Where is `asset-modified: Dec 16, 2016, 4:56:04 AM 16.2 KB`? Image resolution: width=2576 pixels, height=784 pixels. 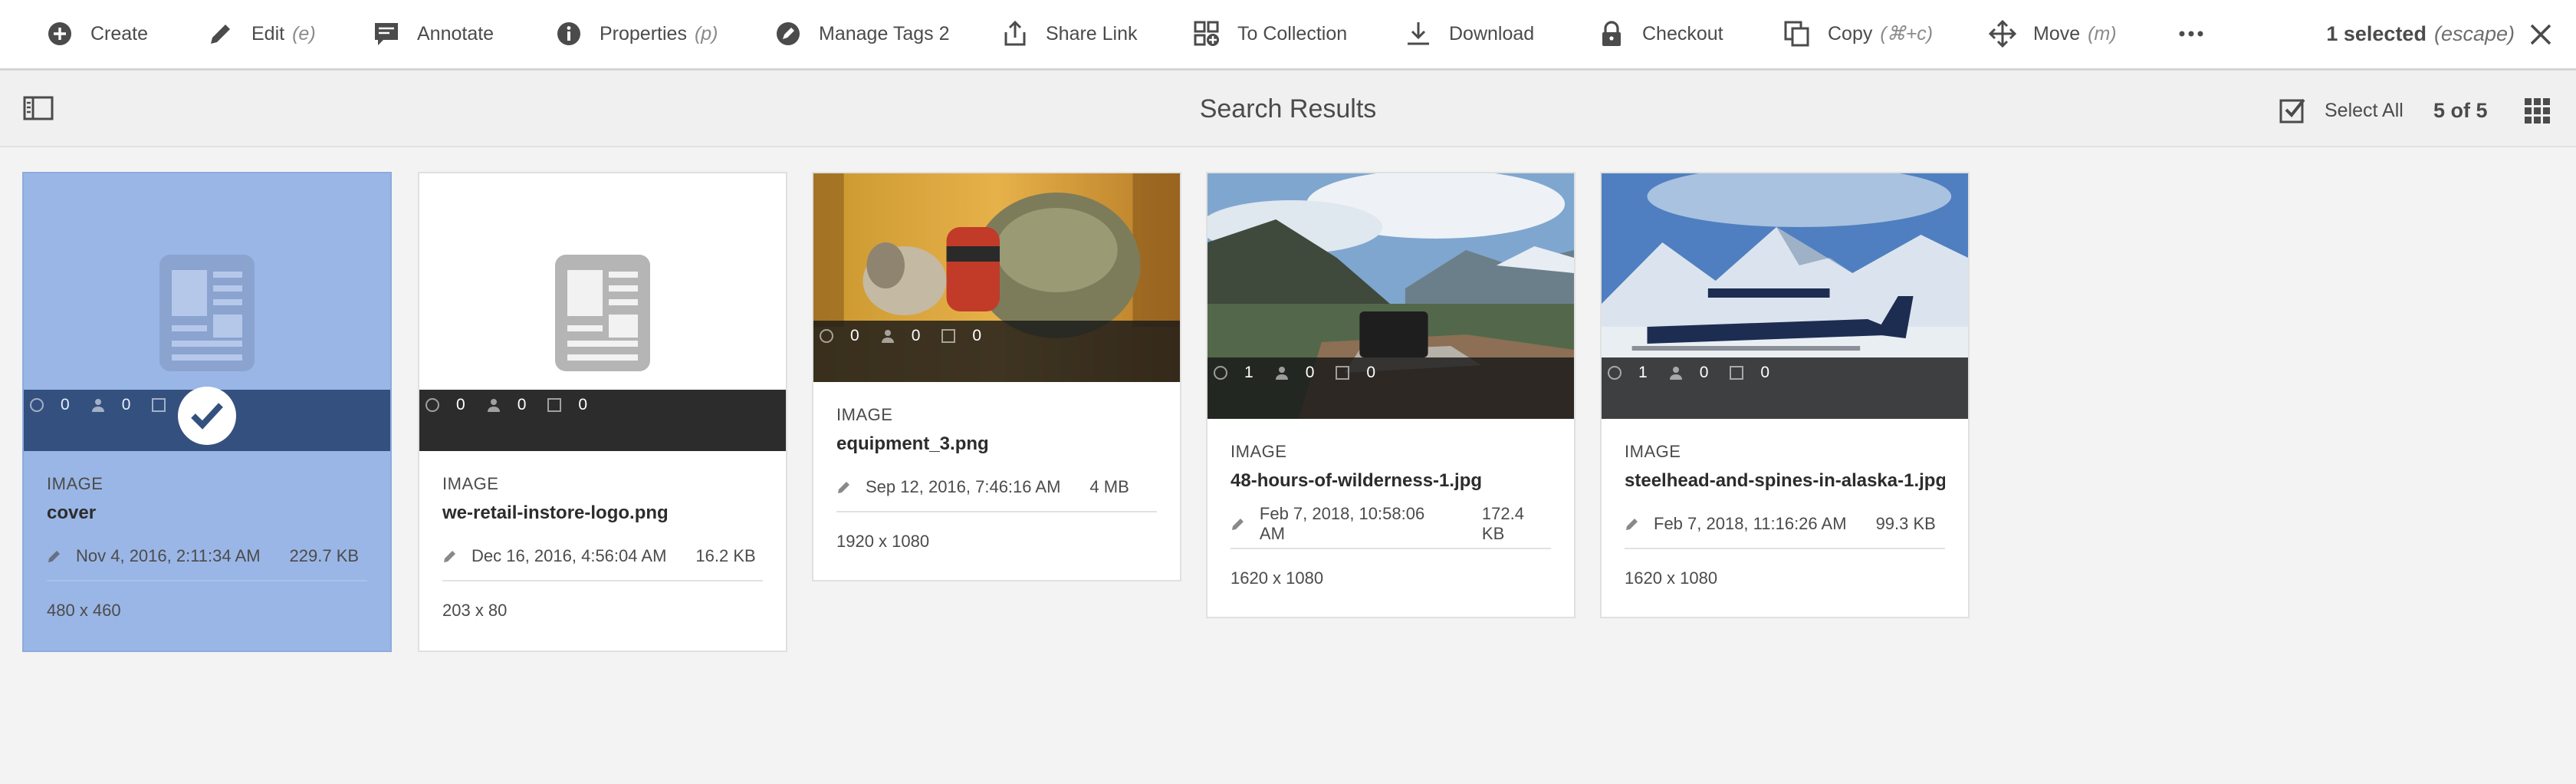 asset-modified: Dec 16, 2016, 4:56:04 AM 16.2 KB is located at coordinates (603, 556).